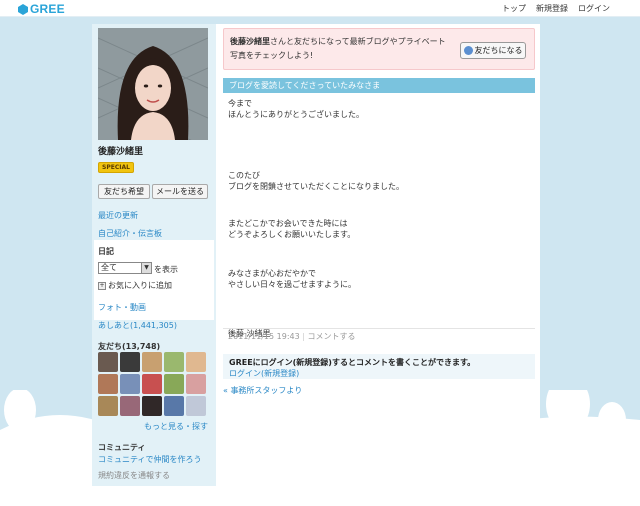  I want to click on diary-show-label: を表示, so click(166, 269).